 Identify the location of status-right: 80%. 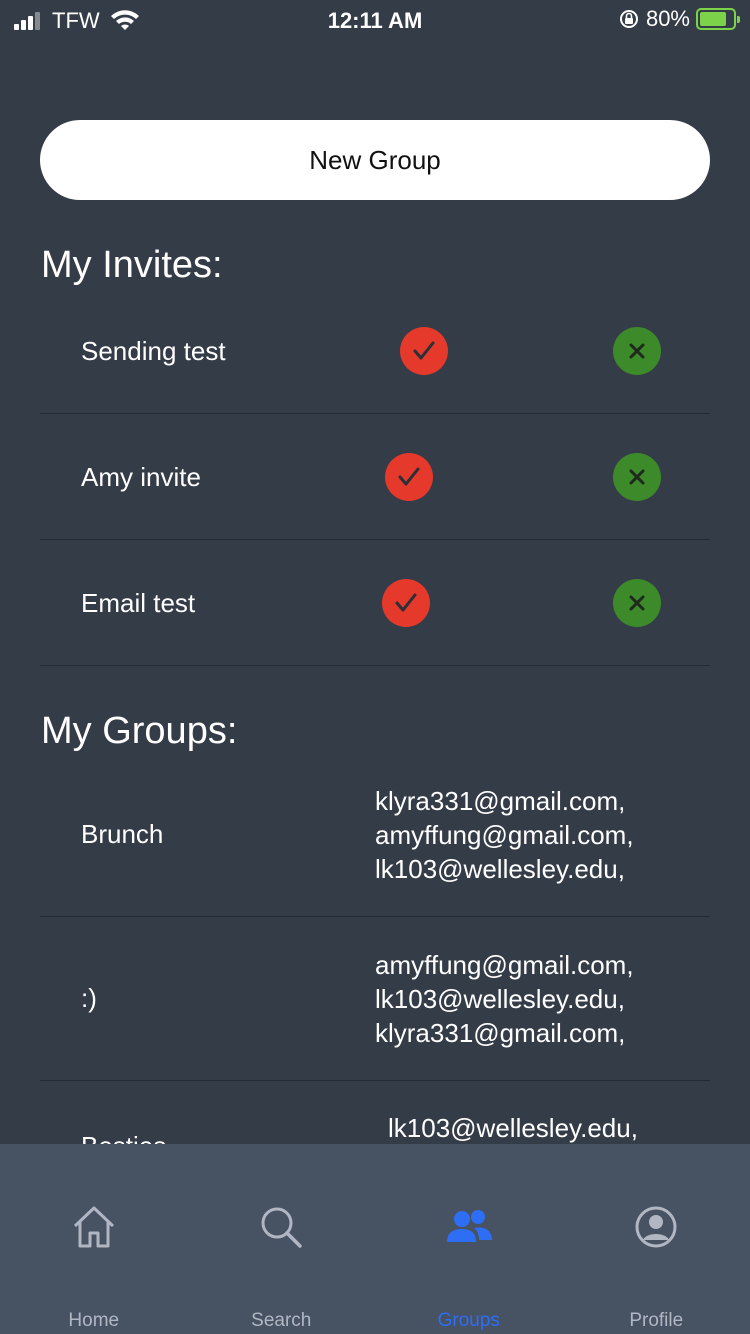
(679, 19).